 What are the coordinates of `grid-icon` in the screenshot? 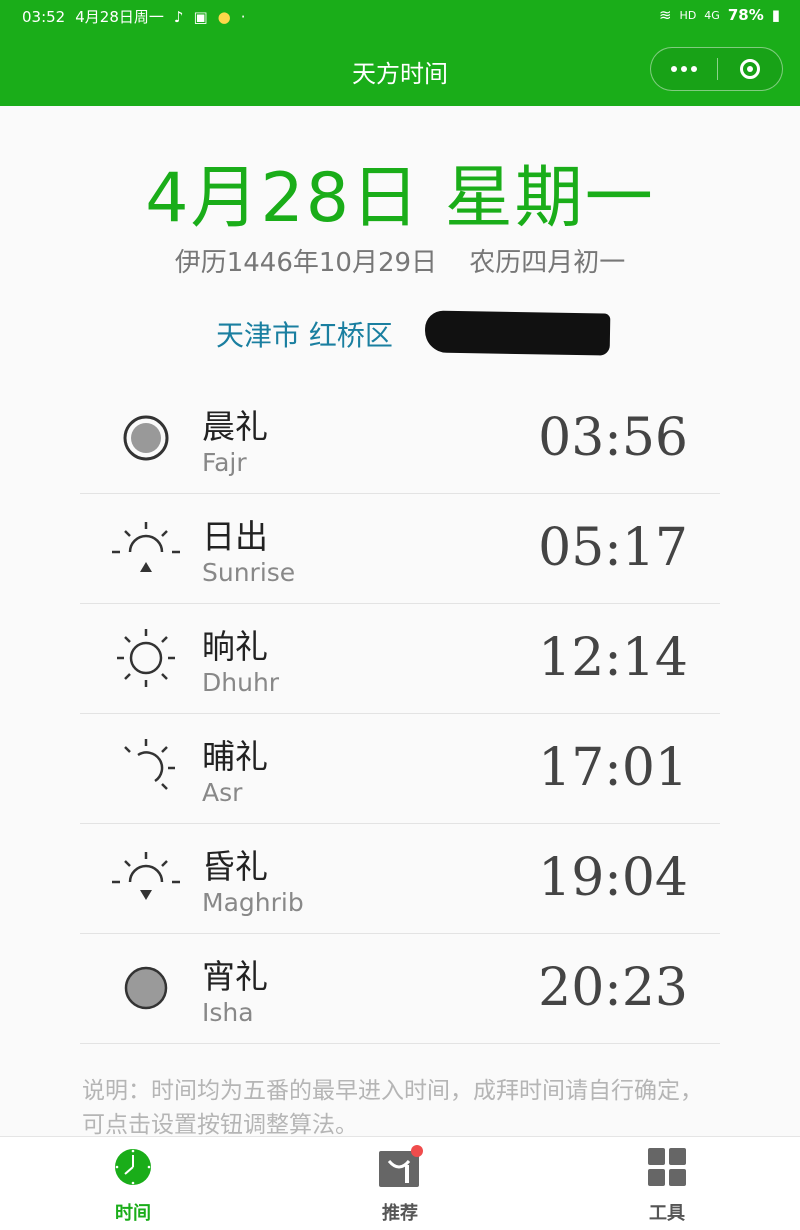 It's located at (667, 1167).